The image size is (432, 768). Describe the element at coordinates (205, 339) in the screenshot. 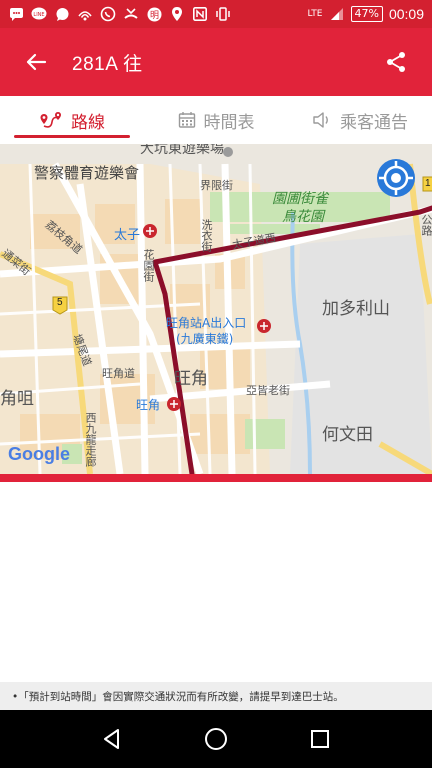

I see `map-label-mong-kok-exit-2: (九廣東鐵)` at that location.